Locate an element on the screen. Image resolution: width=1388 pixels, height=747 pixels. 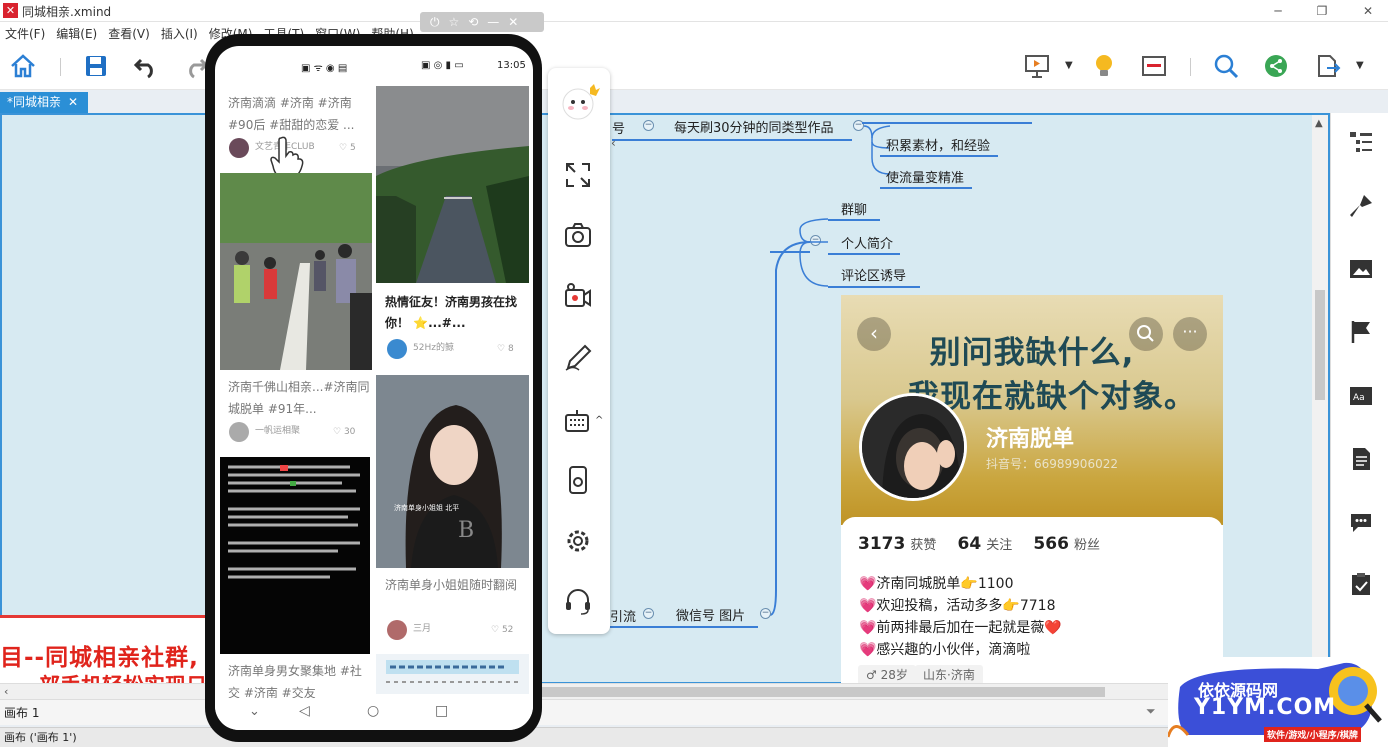
likes-count: 3173 is located at coordinates (882, 544).